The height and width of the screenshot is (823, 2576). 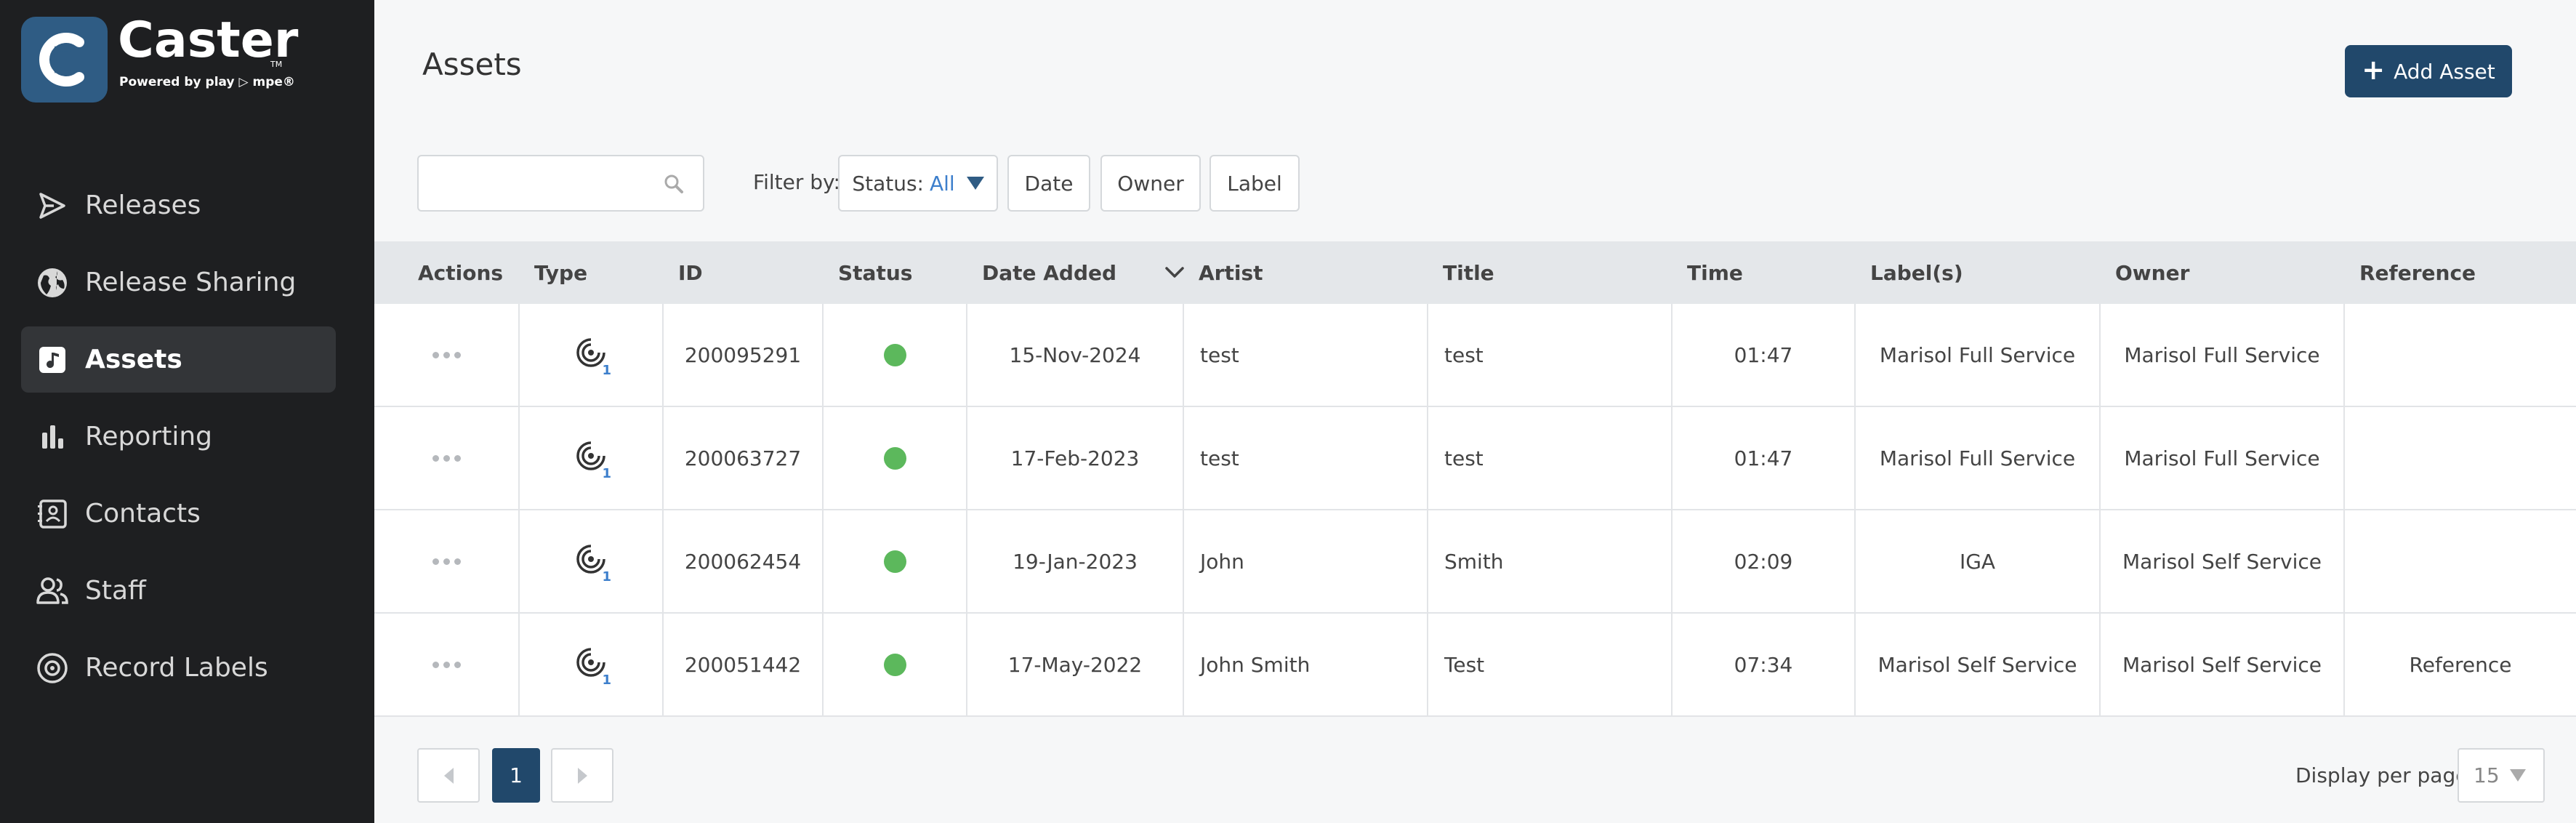 I want to click on date-cell: 17-Feb-2023, so click(x=1075, y=458).